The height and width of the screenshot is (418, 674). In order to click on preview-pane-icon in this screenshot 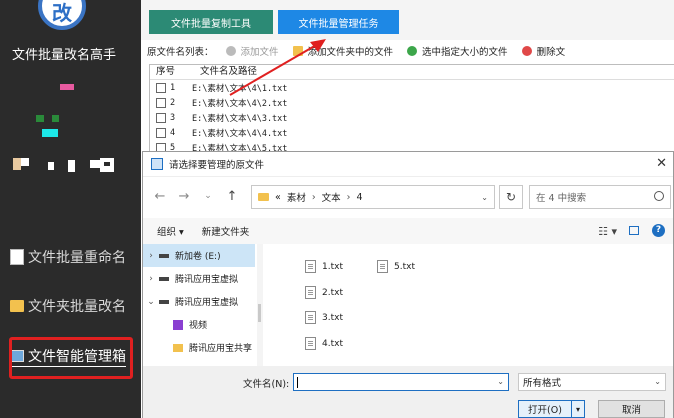, I will do `click(634, 230)`.